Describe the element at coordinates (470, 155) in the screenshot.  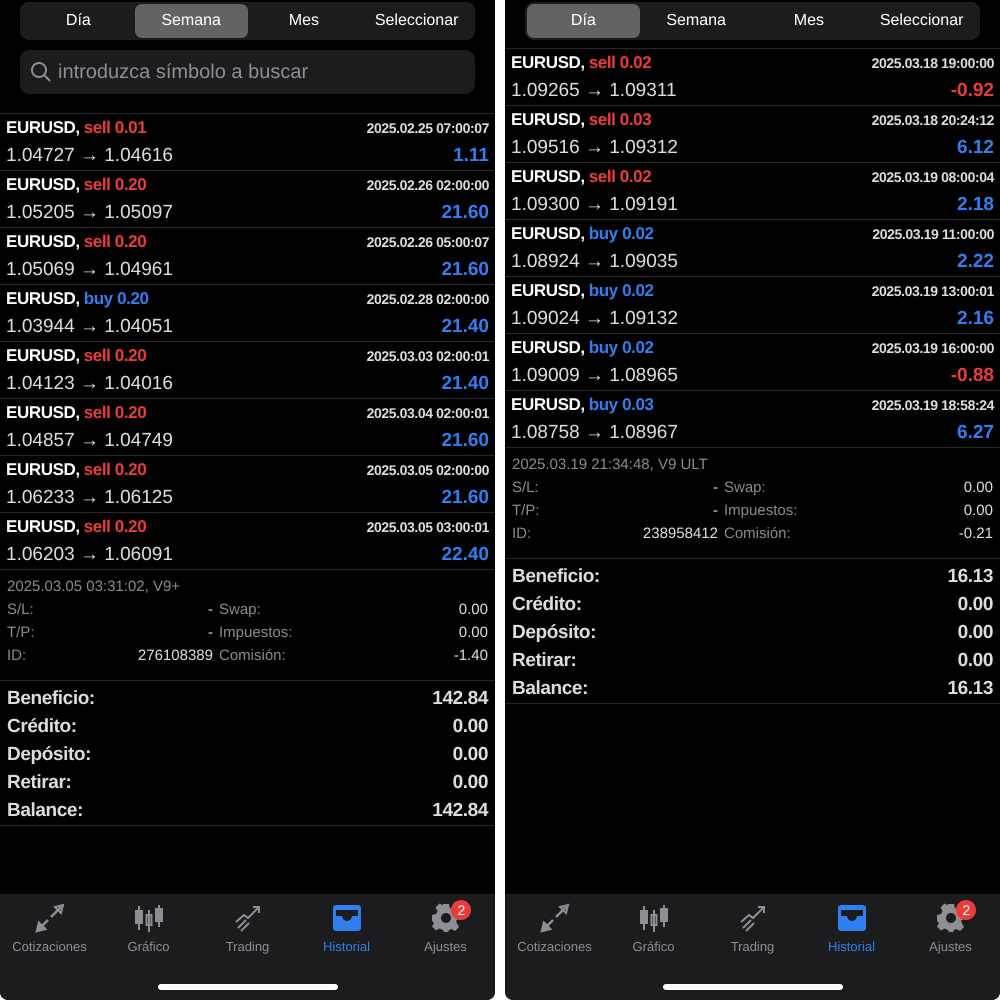
I see `profit-value: 1.11` at that location.